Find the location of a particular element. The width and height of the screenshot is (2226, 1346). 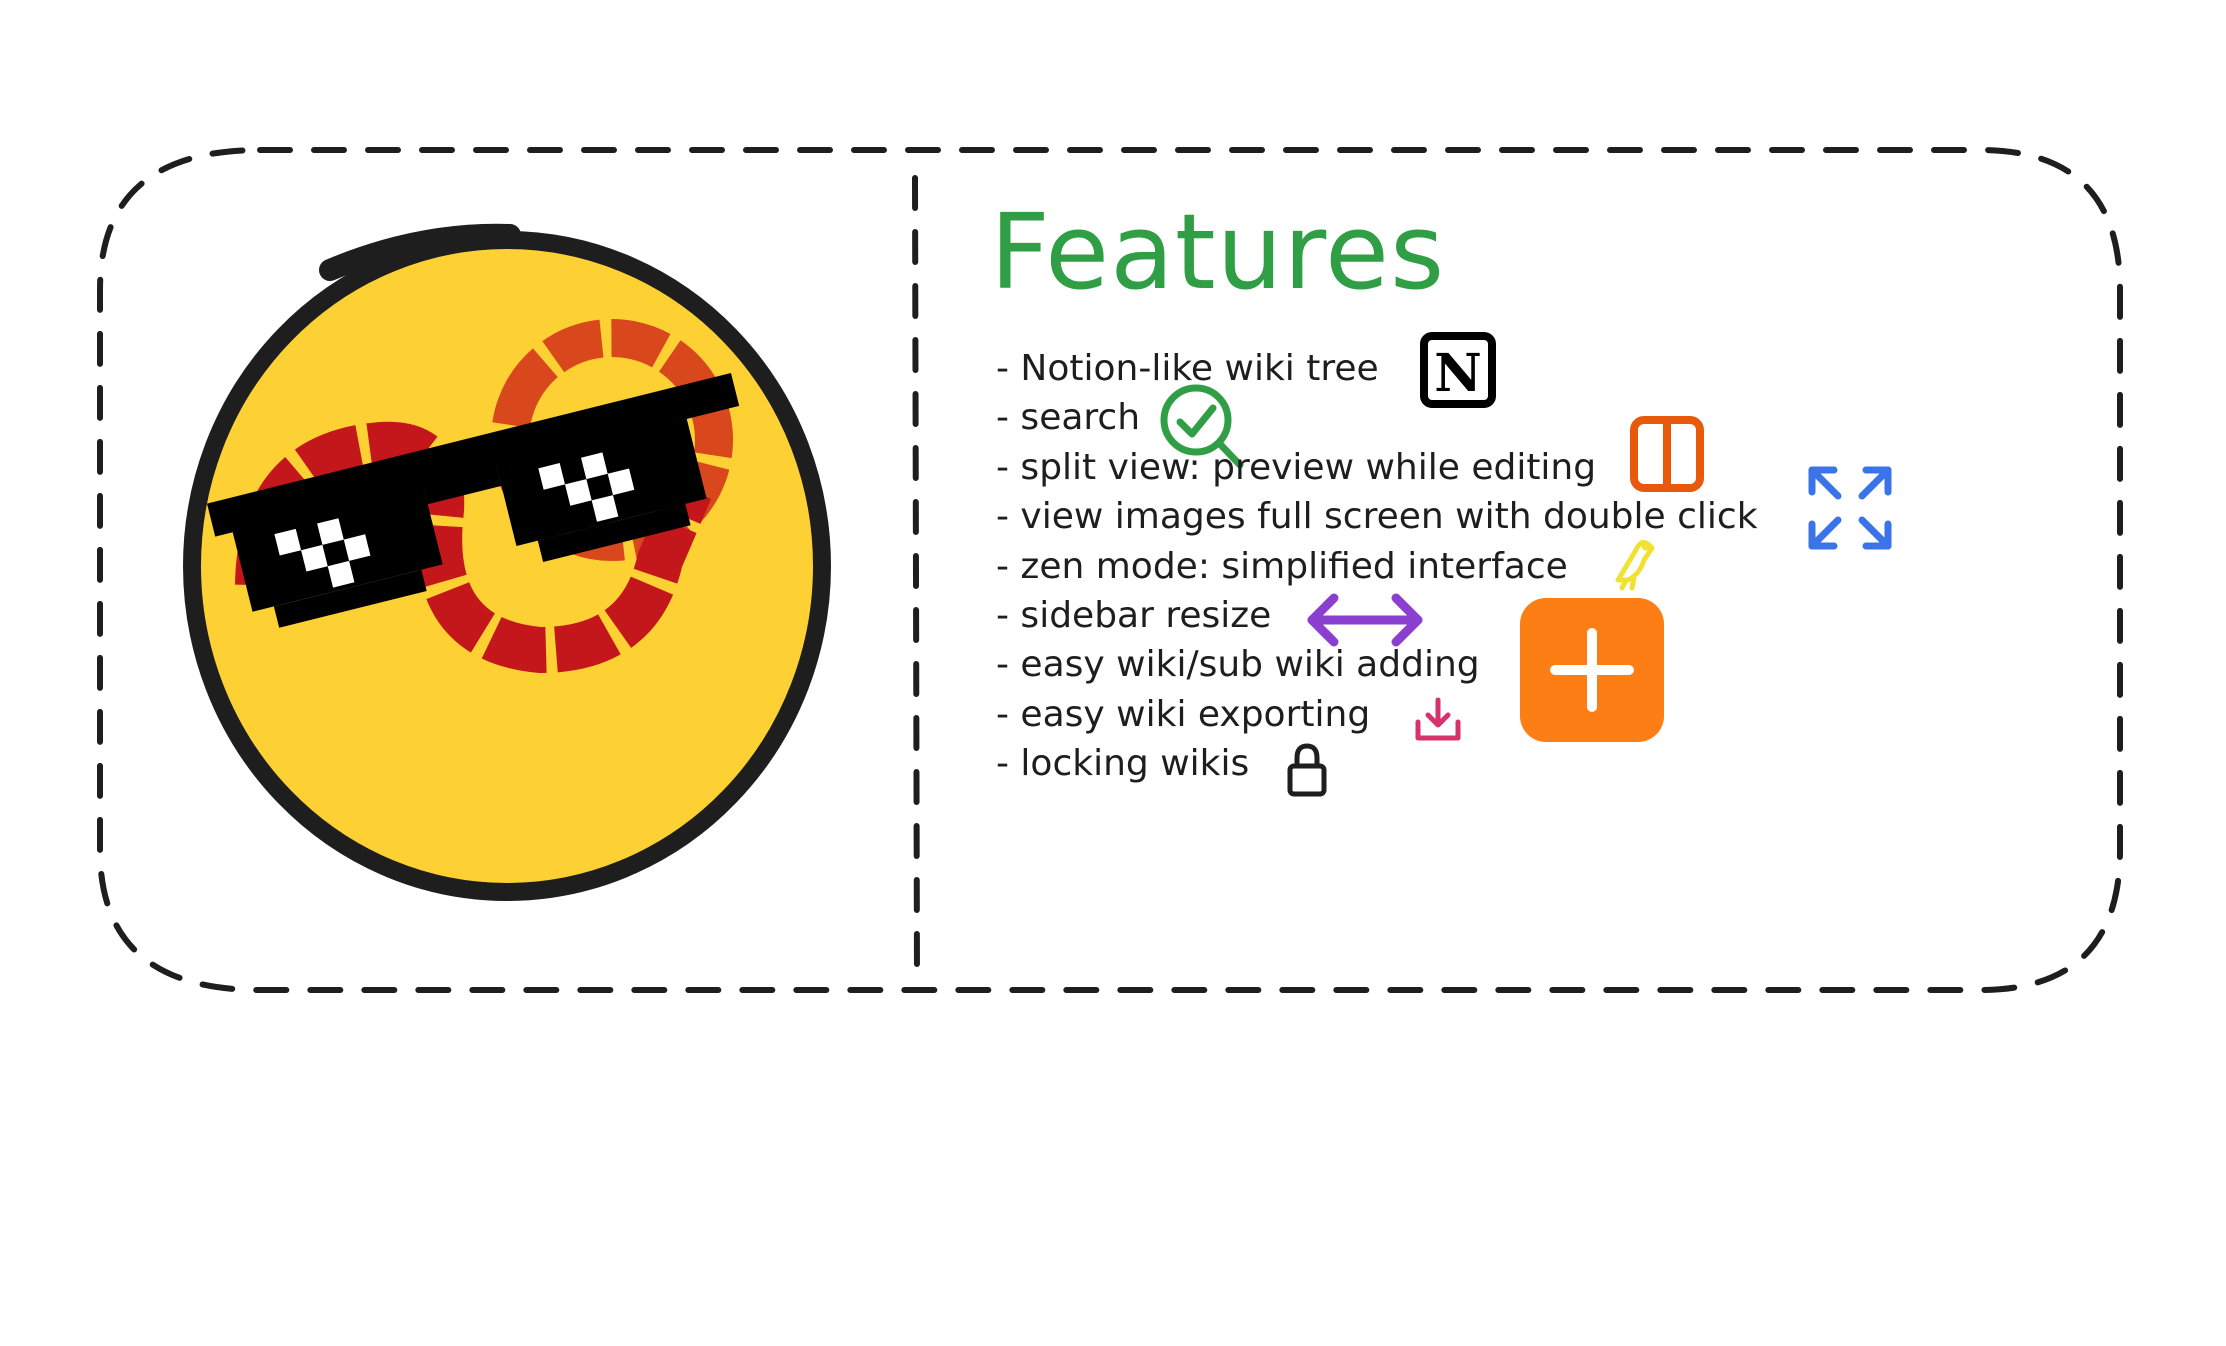

expand-arrows-icon is located at coordinates (1850, 508).